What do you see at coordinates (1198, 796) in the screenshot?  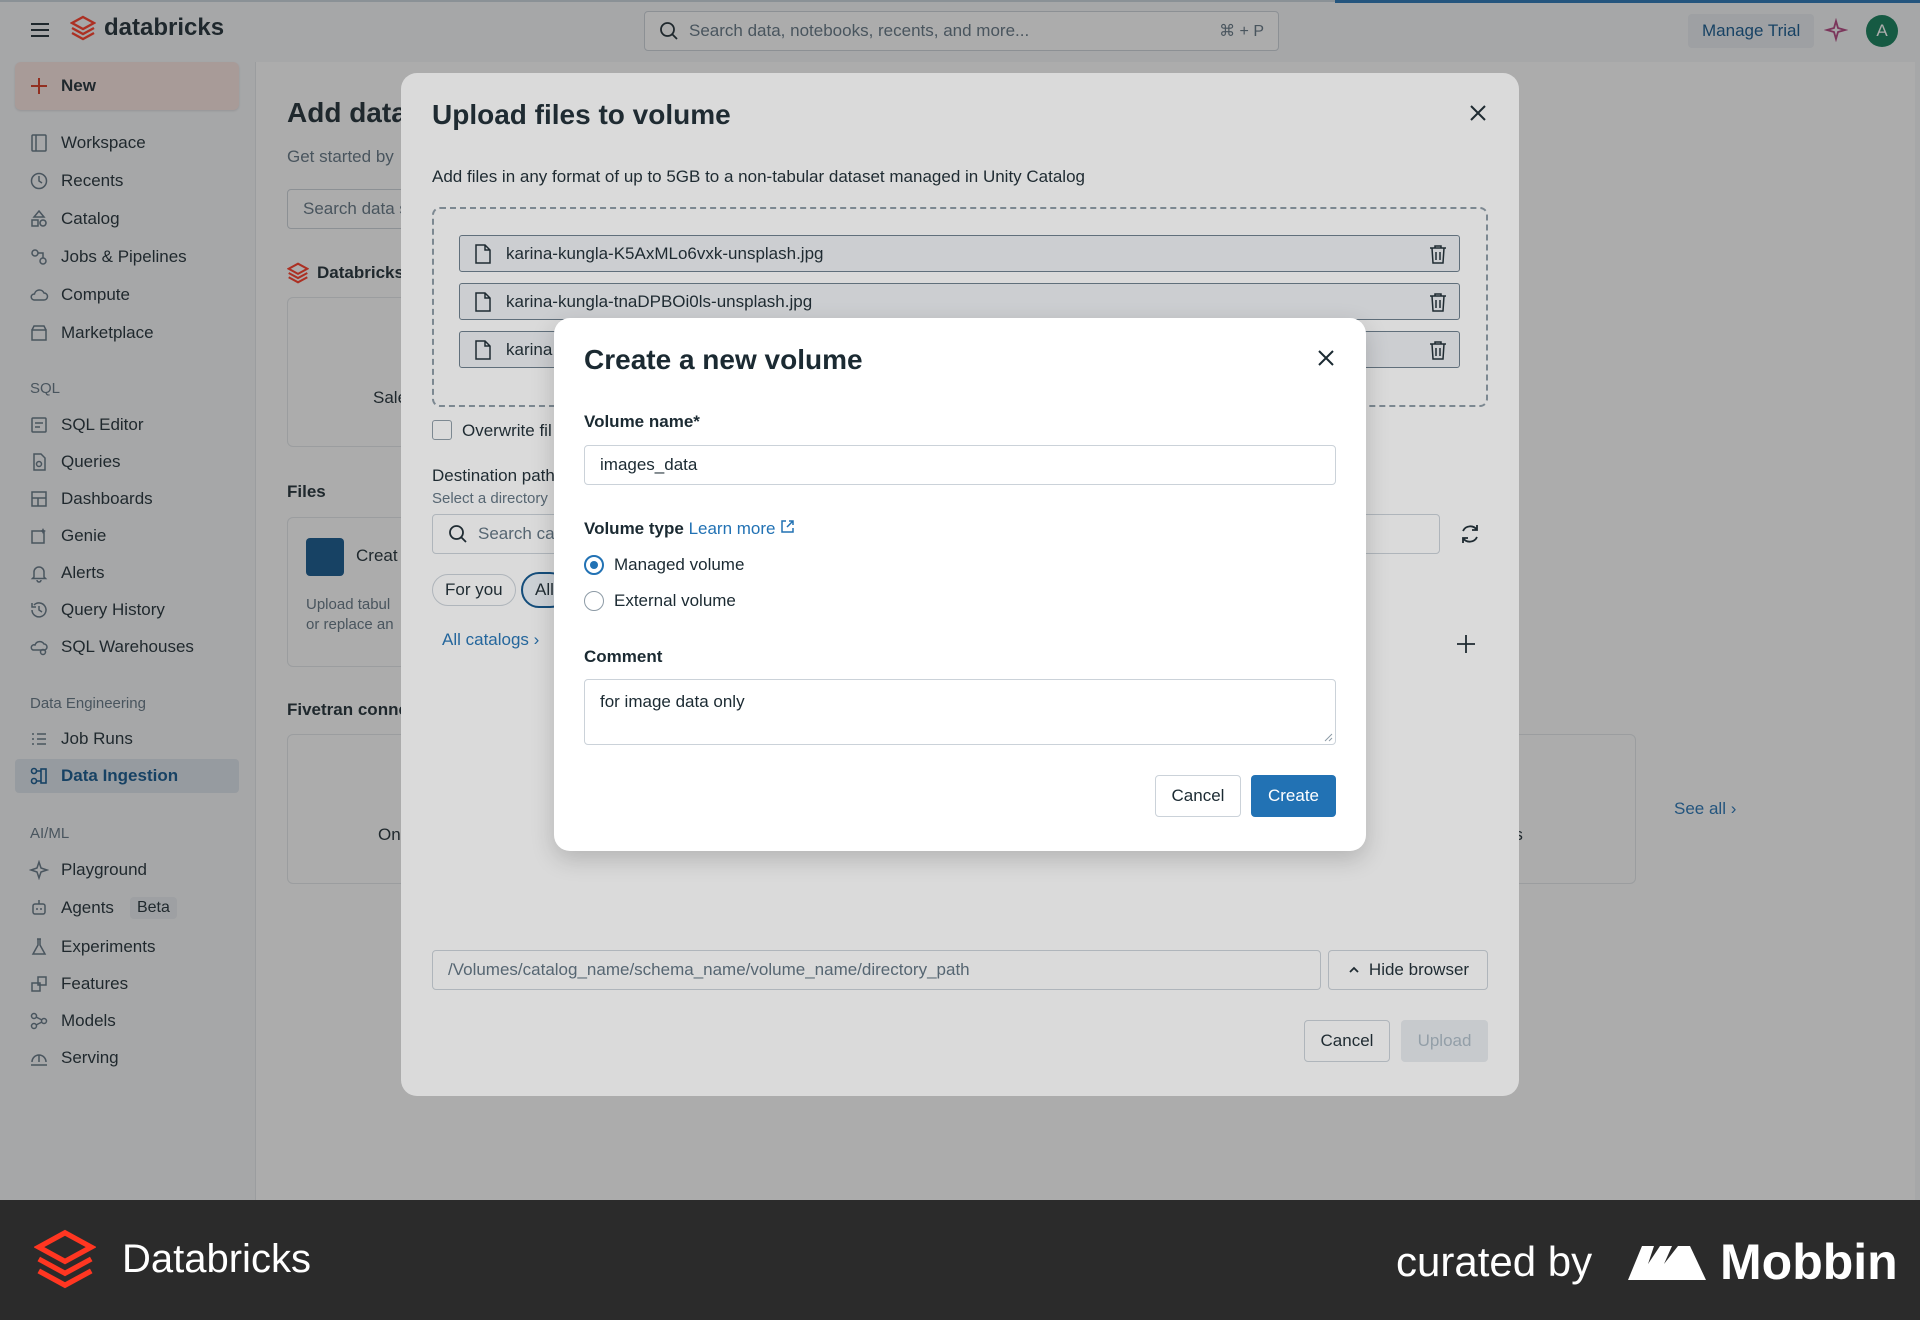 I see `cancel-button: Cancel` at bounding box center [1198, 796].